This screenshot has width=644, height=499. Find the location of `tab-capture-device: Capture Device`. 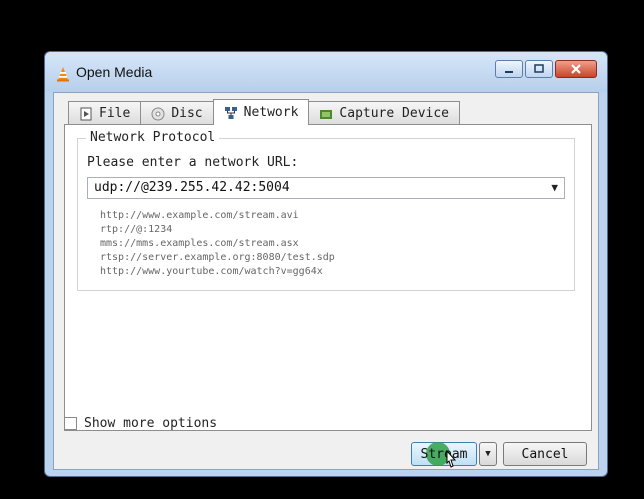

tab-capture-device: Capture Device is located at coordinates (384, 113).